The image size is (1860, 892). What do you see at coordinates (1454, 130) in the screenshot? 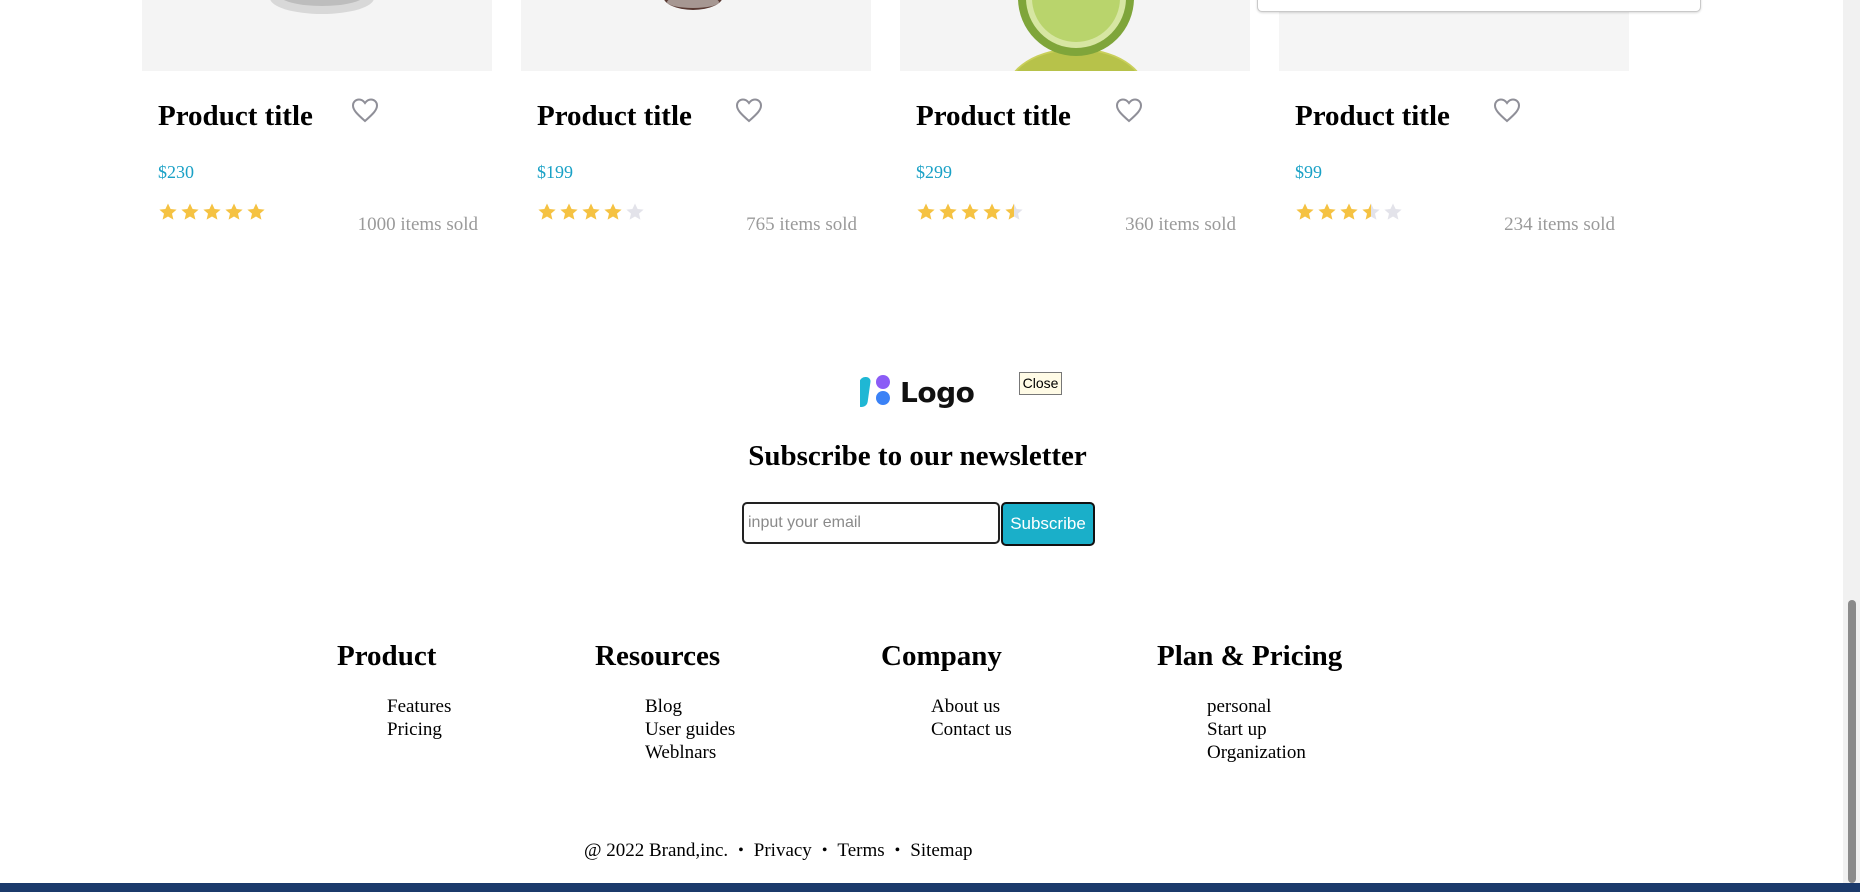
I see `product-card: Product title $99 234 items sold` at bounding box center [1454, 130].